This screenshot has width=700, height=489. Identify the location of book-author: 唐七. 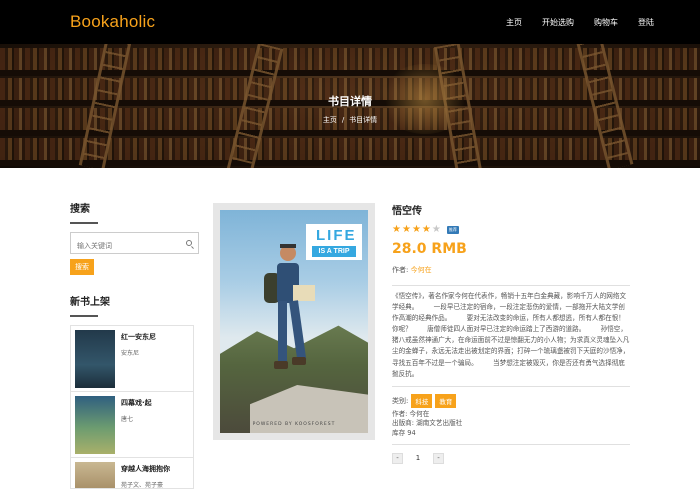
(127, 419).